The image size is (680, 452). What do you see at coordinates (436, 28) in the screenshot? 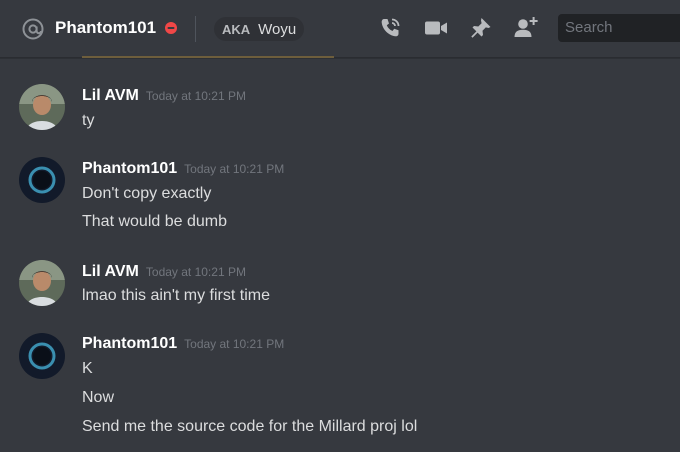
I see `video-call-icon` at bounding box center [436, 28].